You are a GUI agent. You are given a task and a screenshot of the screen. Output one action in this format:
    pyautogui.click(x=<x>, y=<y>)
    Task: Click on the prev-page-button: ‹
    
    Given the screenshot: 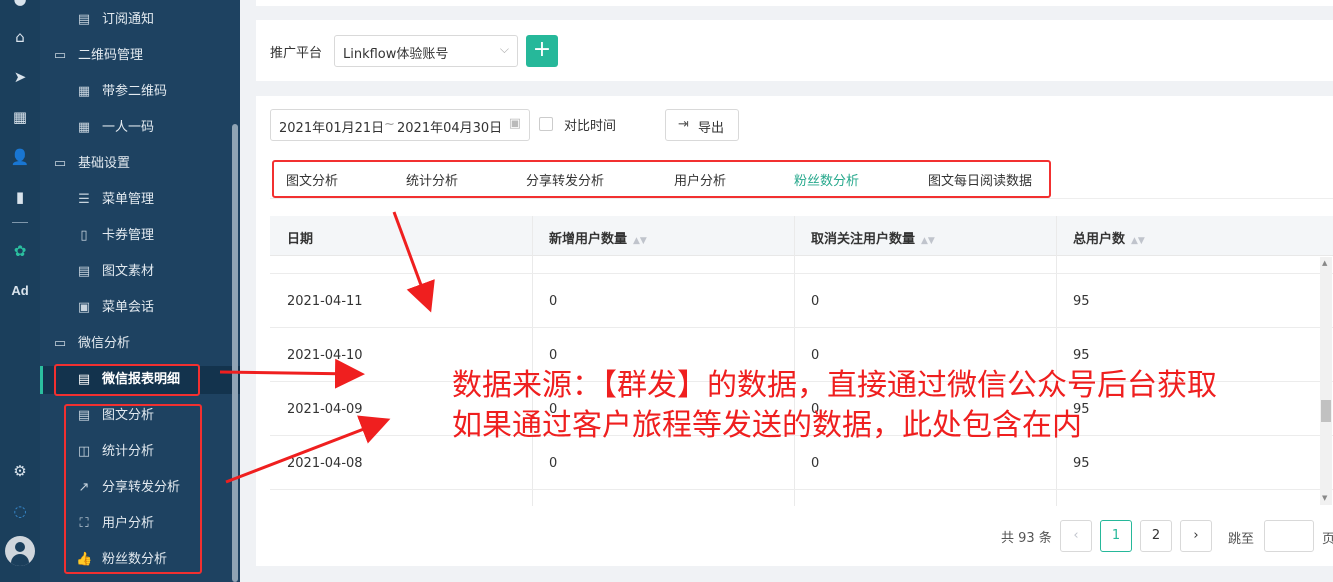 What is the action you would take?
    pyautogui.click(x=1076, y=536)
    